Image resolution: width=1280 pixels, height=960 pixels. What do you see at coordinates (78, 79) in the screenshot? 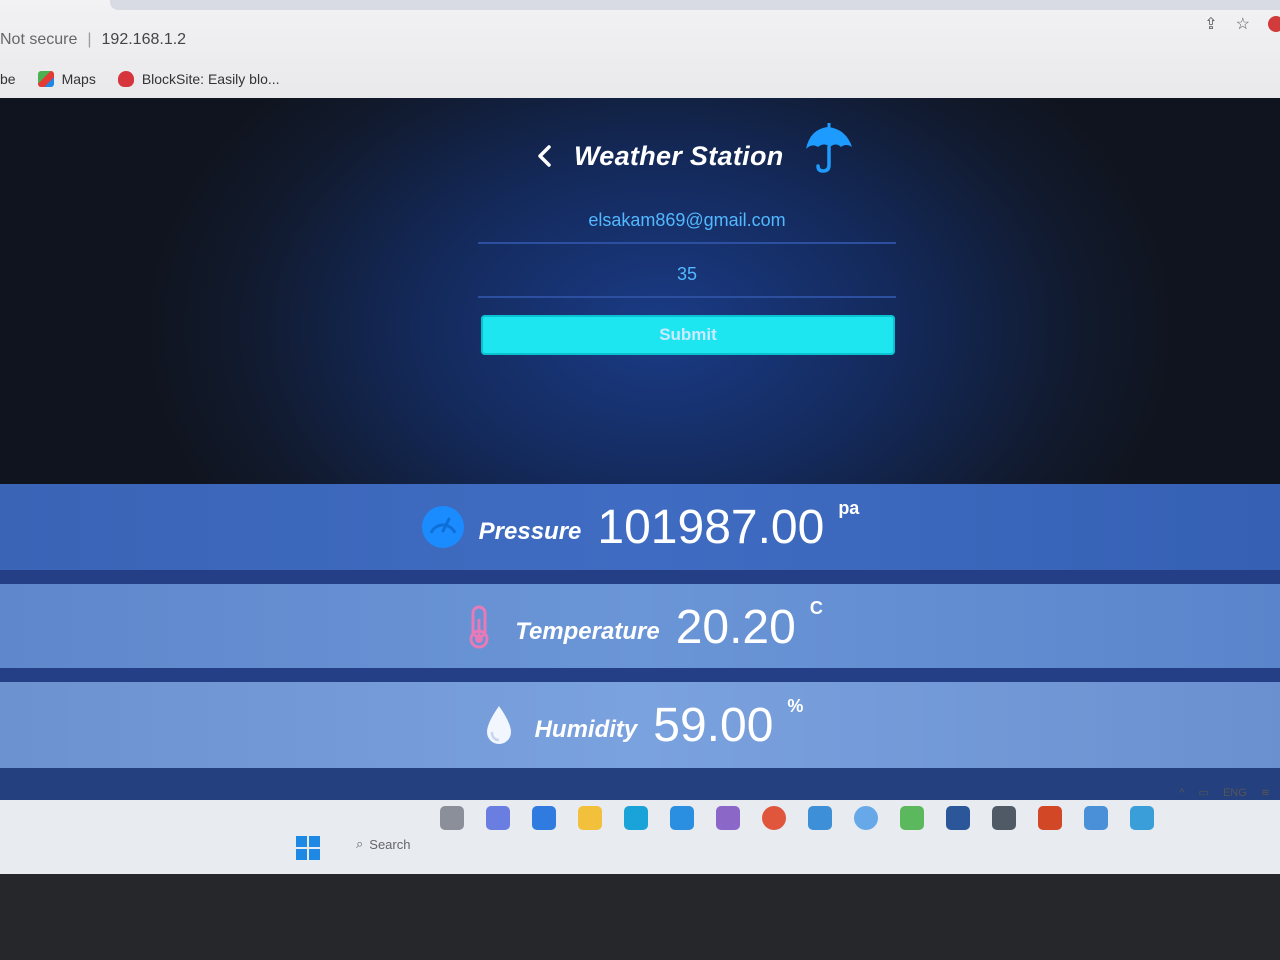
I see `bookmark-label: Maps` at bounding box center [78, 79].